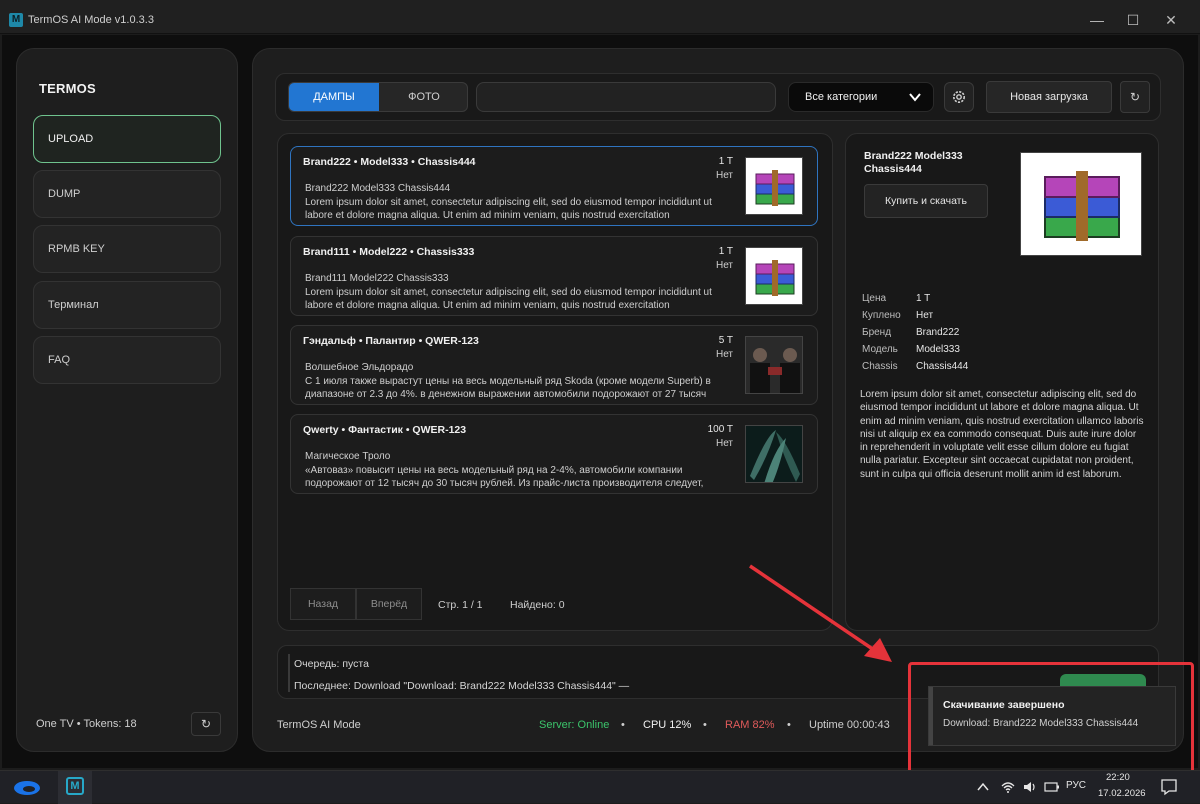 The image size is (1200, 804). I want to click on item-title: Гэндальф • Палантир • QWER-123, so click(391, 341).